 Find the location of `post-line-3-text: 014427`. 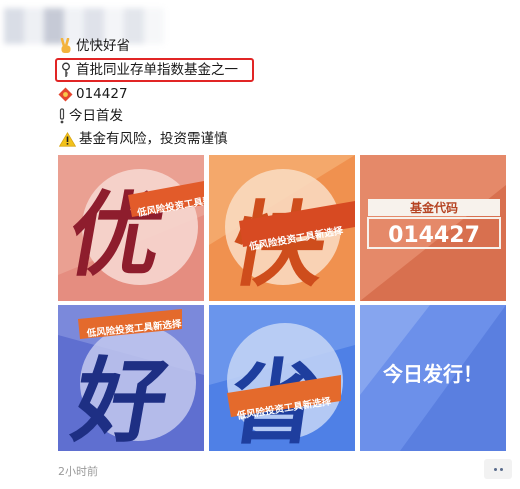

post-line-3-text: 014427 is located at coordinates (102, 94).